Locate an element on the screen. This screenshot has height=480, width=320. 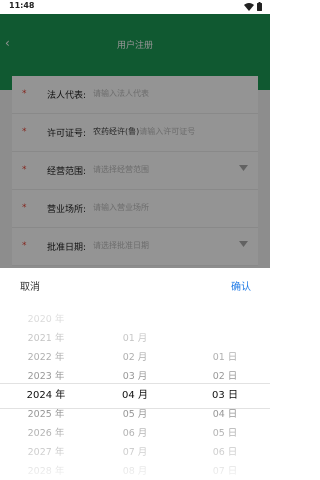
month-option-selected: 04 月 is located at coordinates (135, 395).